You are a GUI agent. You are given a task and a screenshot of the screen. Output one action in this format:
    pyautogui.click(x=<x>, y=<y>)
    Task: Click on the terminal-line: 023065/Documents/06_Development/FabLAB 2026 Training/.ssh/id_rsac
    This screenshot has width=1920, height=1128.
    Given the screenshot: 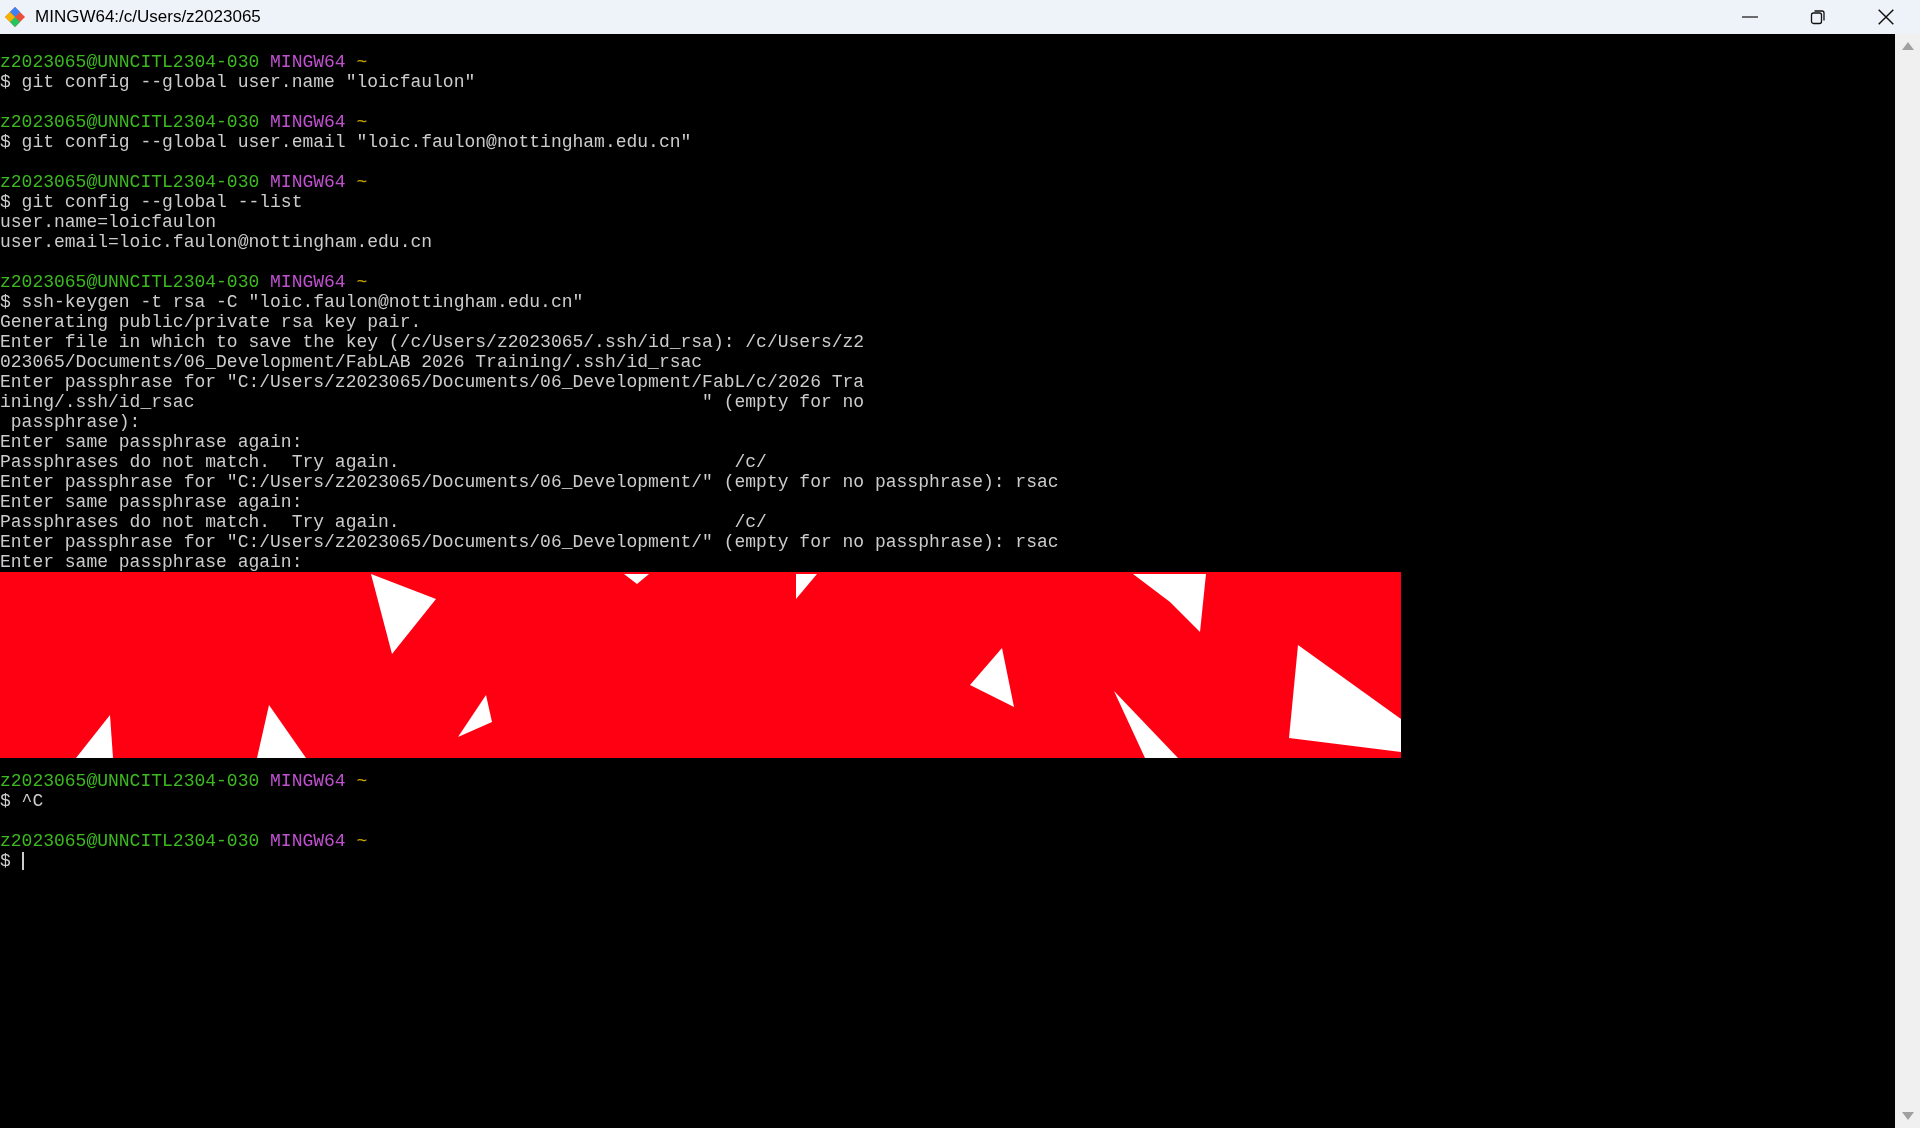 What is the action you would take?
    pyautogui.click(x=351, y=362)
    